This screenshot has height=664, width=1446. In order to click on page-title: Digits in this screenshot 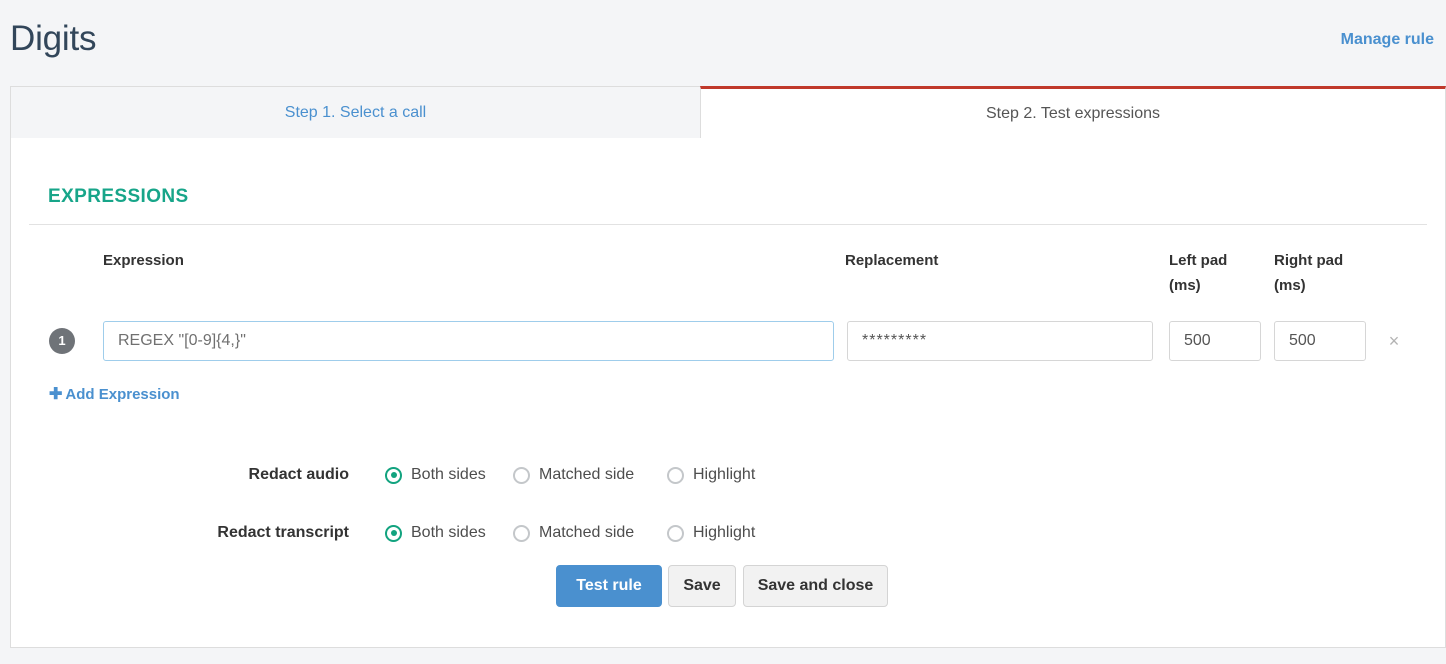, I will do `click(53, 38)`.